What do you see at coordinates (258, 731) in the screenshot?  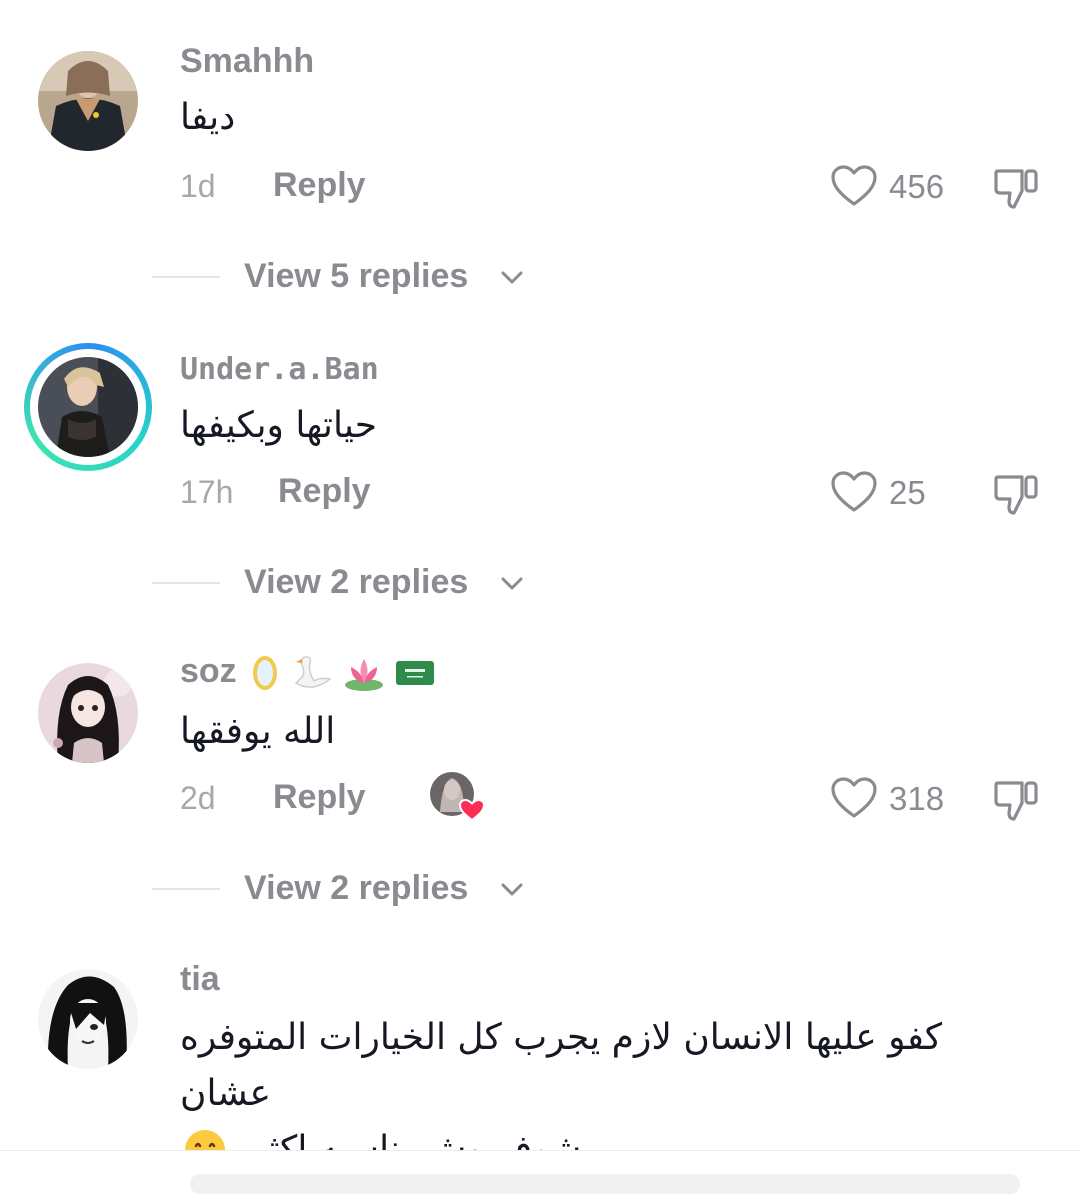 I see `comment-text: الله يوفقها` at bounding box center [258, 731].